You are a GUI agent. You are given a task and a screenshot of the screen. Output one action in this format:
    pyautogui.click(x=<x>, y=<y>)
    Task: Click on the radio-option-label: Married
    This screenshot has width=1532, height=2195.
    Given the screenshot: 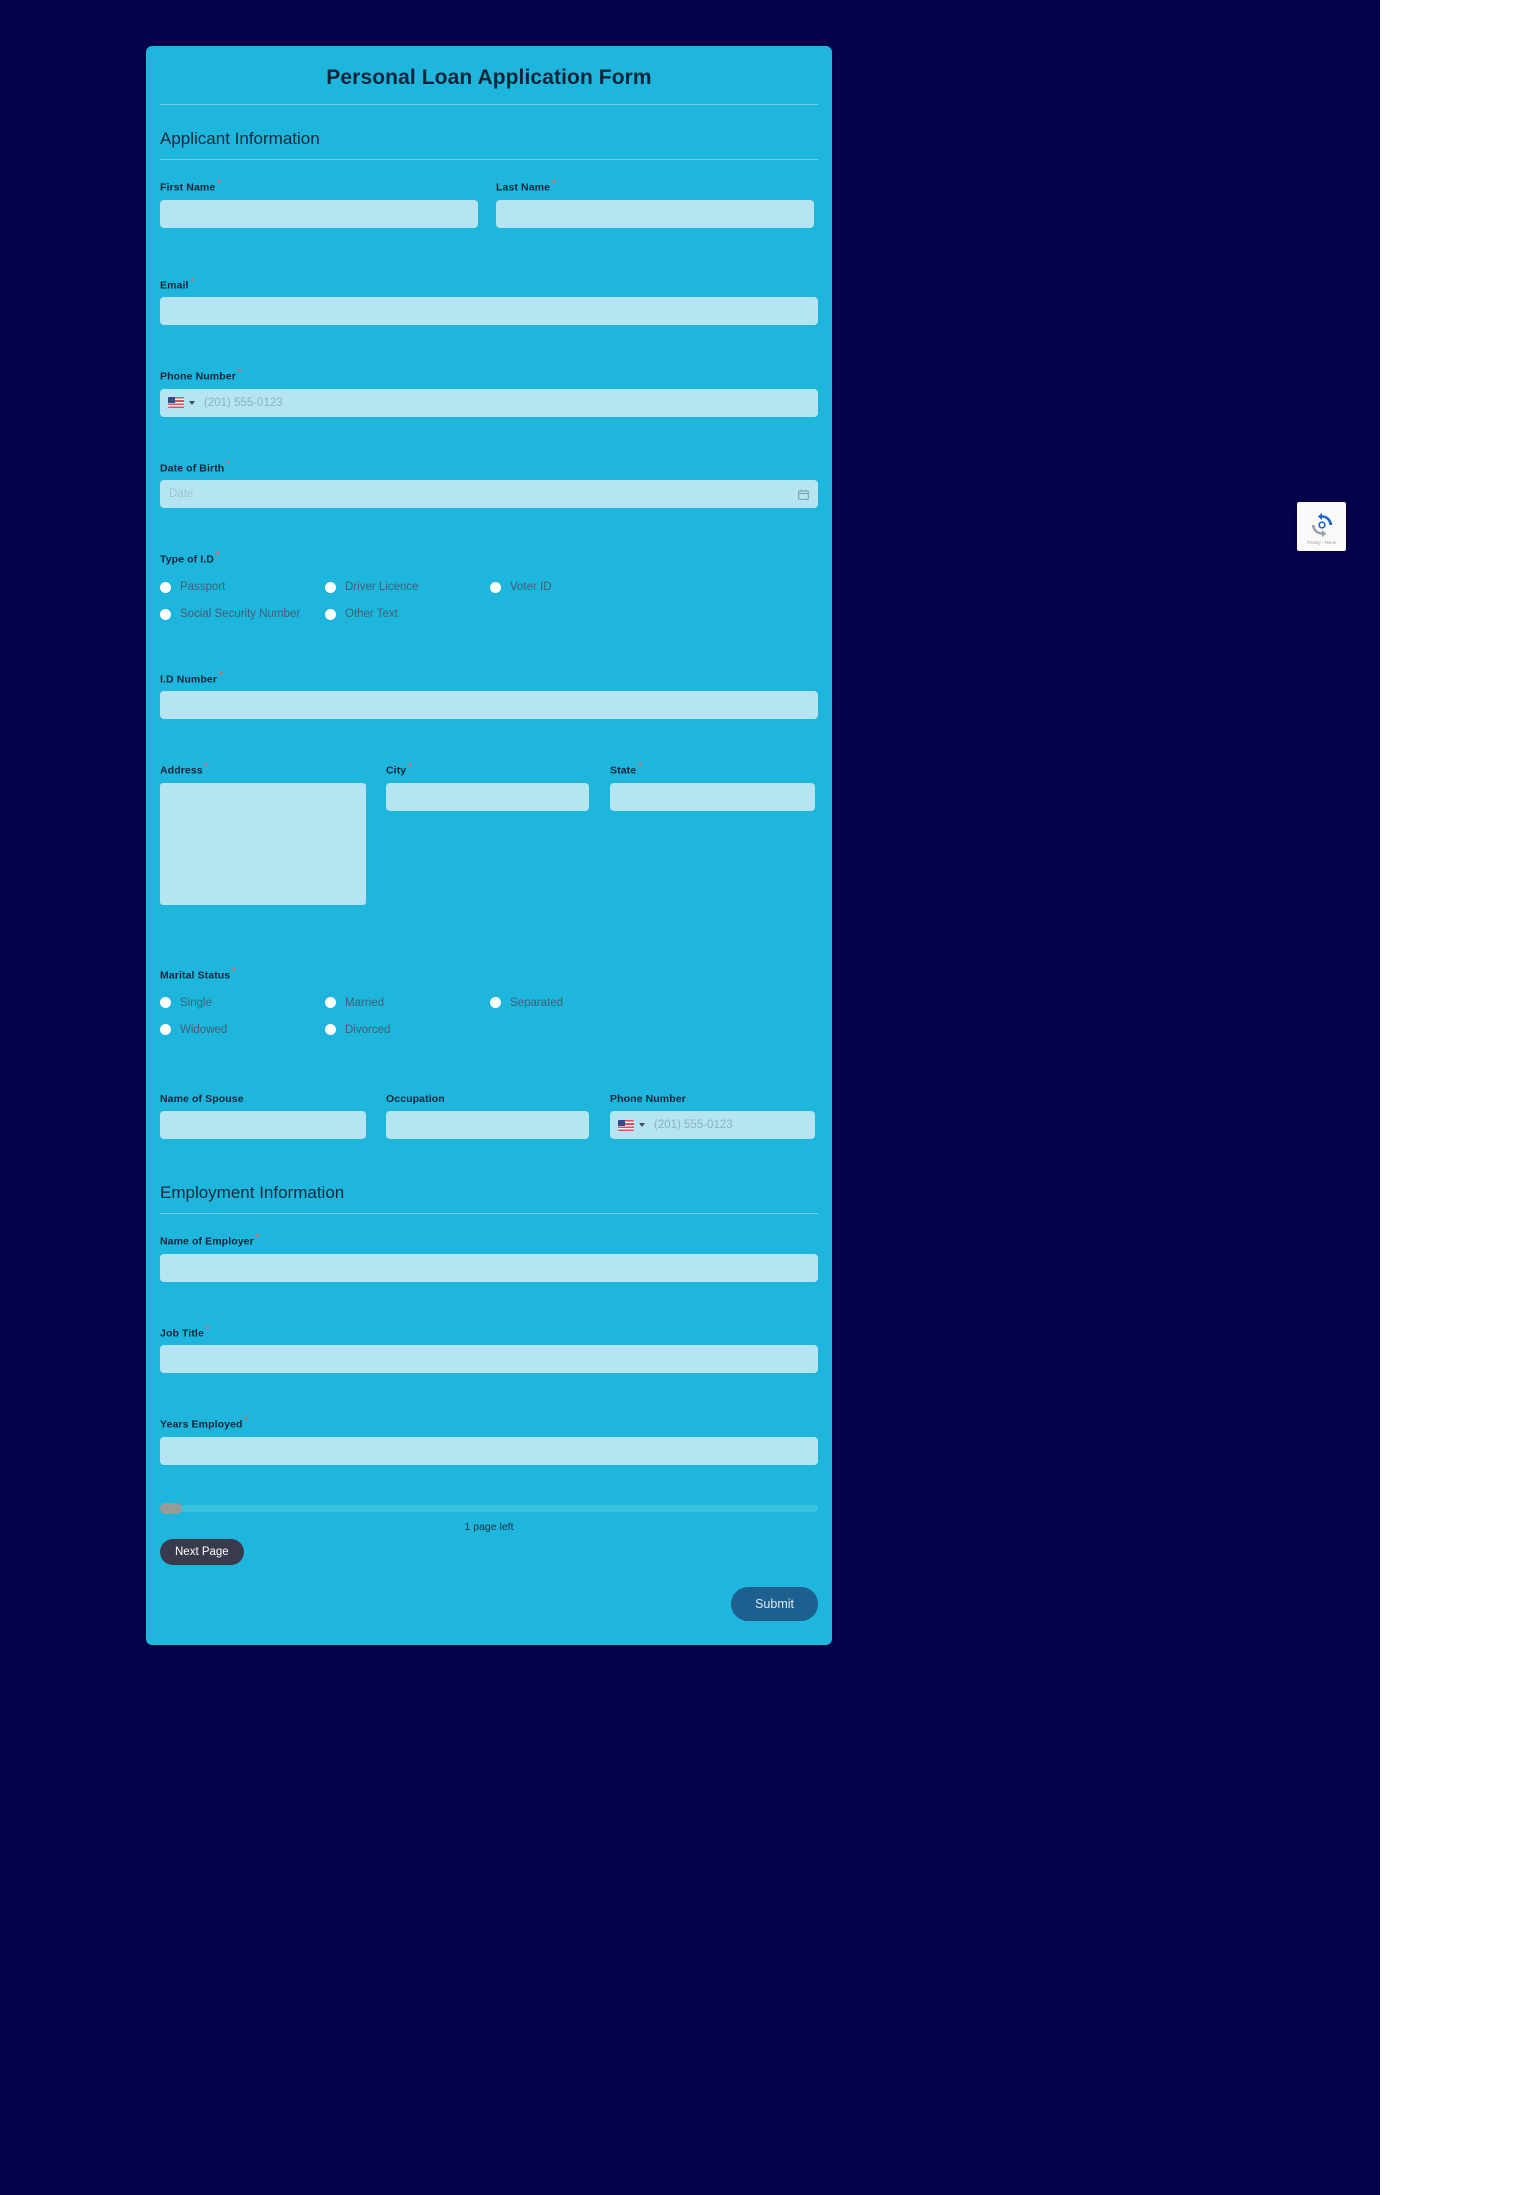 What is the action you would take?
    pyautogui.click(x=364, y=1002)
    